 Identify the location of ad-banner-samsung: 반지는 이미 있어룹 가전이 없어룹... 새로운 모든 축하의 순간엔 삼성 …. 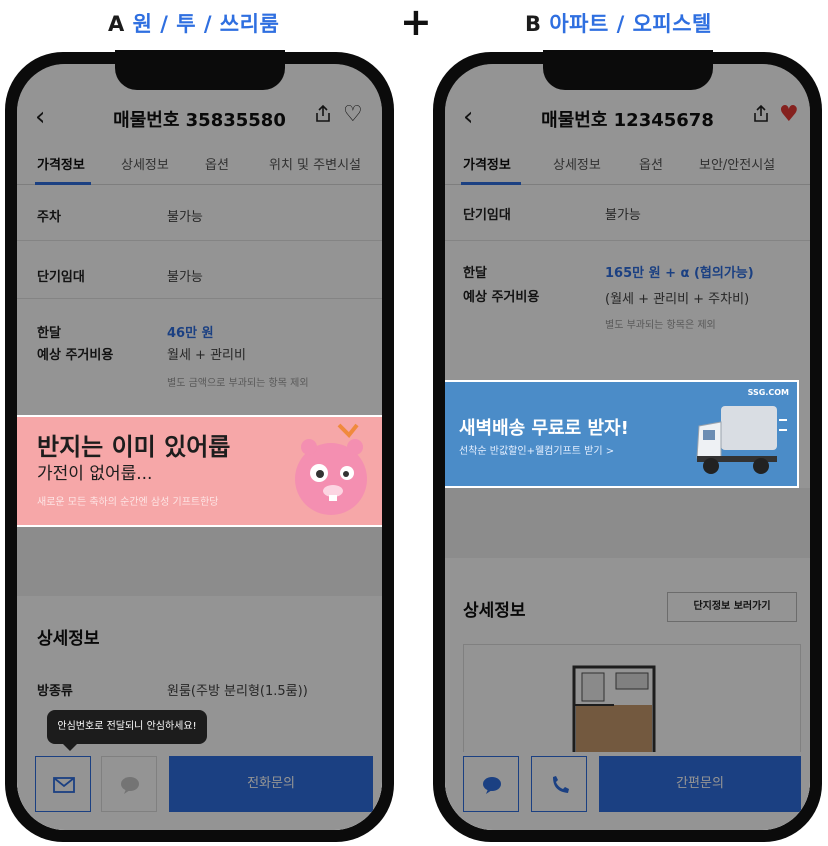
(199, 471).